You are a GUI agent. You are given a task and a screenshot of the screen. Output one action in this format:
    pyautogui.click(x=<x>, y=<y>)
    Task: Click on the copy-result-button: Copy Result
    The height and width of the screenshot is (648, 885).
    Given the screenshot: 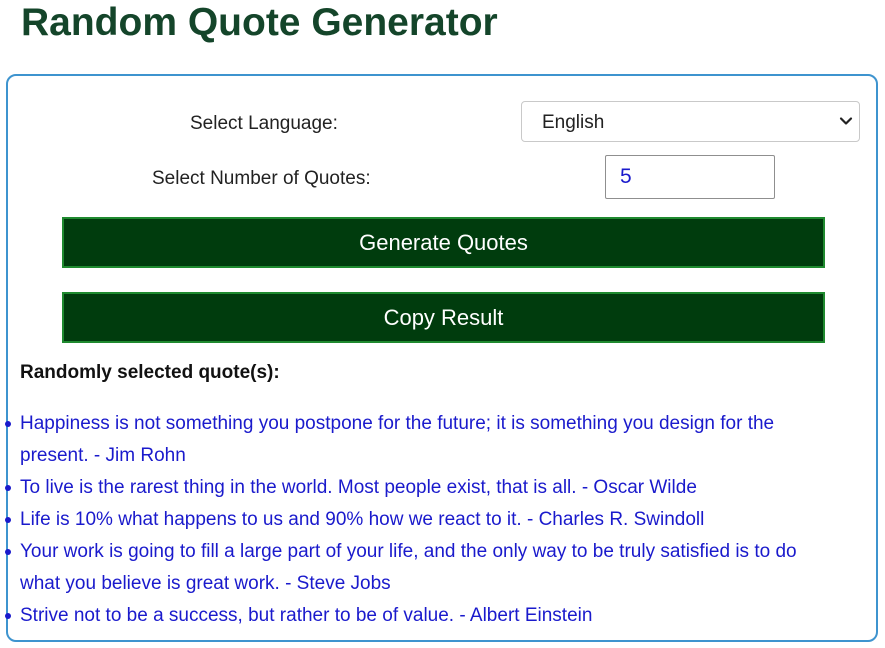 What is the action you would take?
    pyautogui.click(x=443, y=317)
    